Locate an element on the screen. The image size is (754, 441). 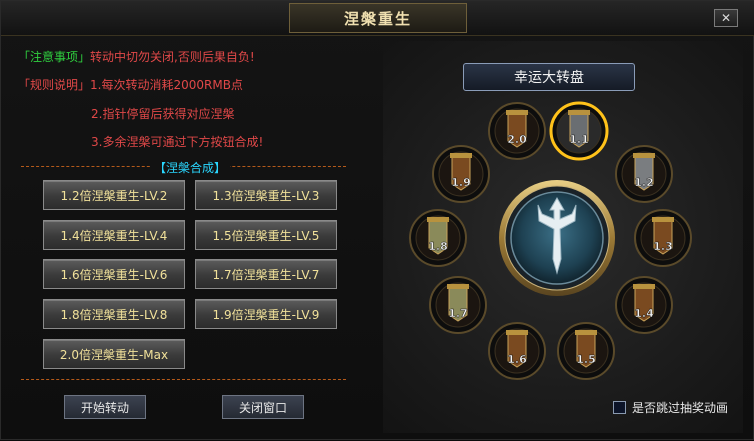
wheel-slot-1-6: 1.6 is located at coordinates (517, 351).